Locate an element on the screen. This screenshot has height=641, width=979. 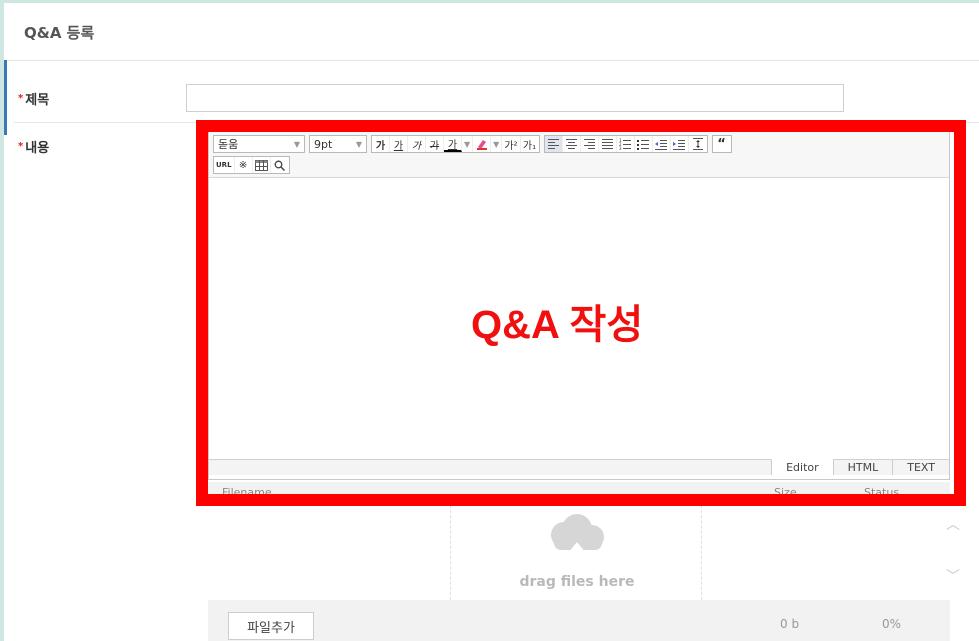
content-field-label: * 내용 is located at coordinates (33, 146).